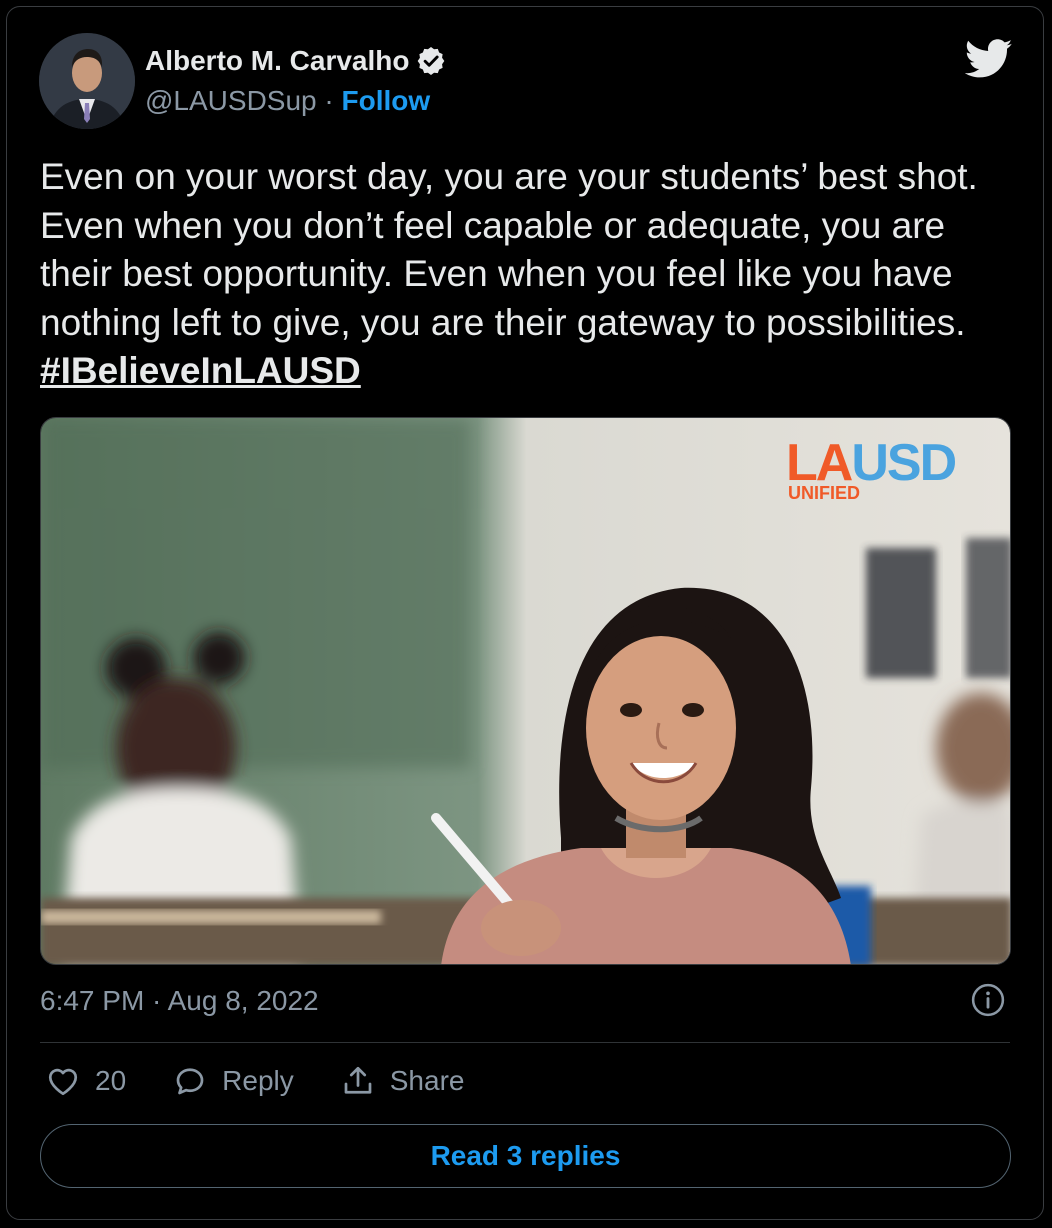  I want to click on share-label: Share, so click(427, 1080).